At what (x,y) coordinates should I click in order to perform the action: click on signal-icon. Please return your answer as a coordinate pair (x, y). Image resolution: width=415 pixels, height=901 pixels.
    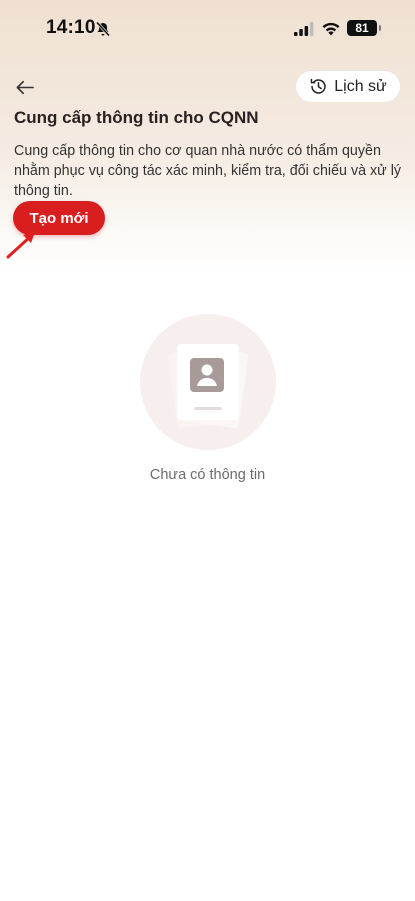
    Looking at the image, I should click on (304, 29).